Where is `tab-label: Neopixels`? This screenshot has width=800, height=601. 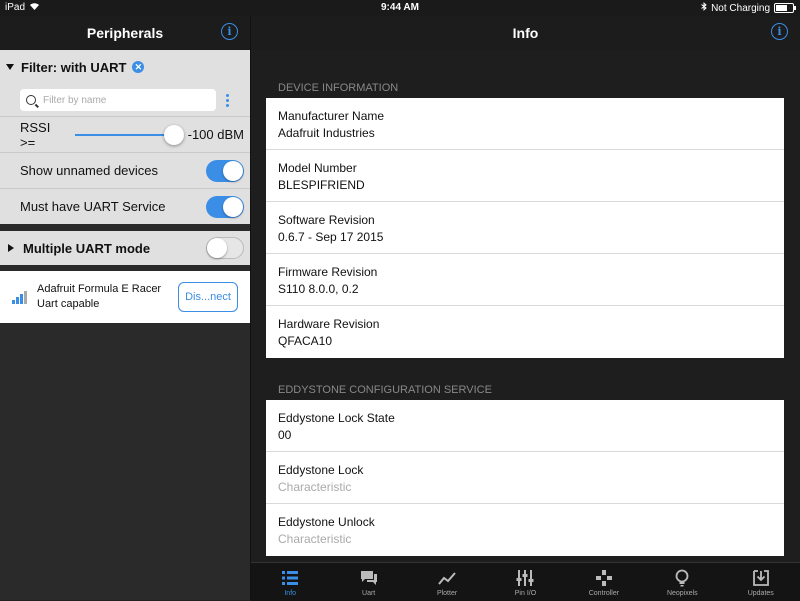 tab-label: Neopixels is located at coordinates (682, 593).